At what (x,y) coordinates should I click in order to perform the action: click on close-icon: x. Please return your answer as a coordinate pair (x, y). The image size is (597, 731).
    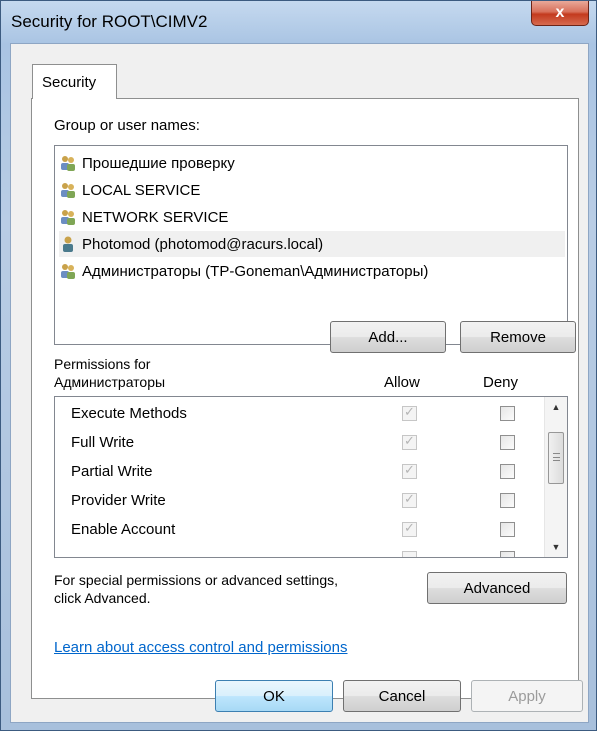
    Looking at the image, I should click on (560, 12).